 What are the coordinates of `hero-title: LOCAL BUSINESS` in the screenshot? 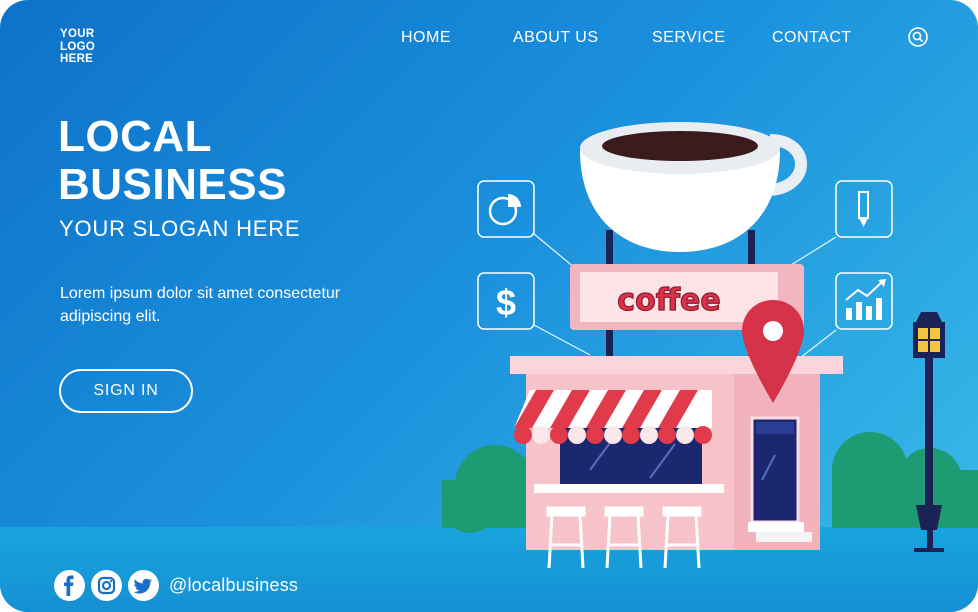 It's located at (172, 161).